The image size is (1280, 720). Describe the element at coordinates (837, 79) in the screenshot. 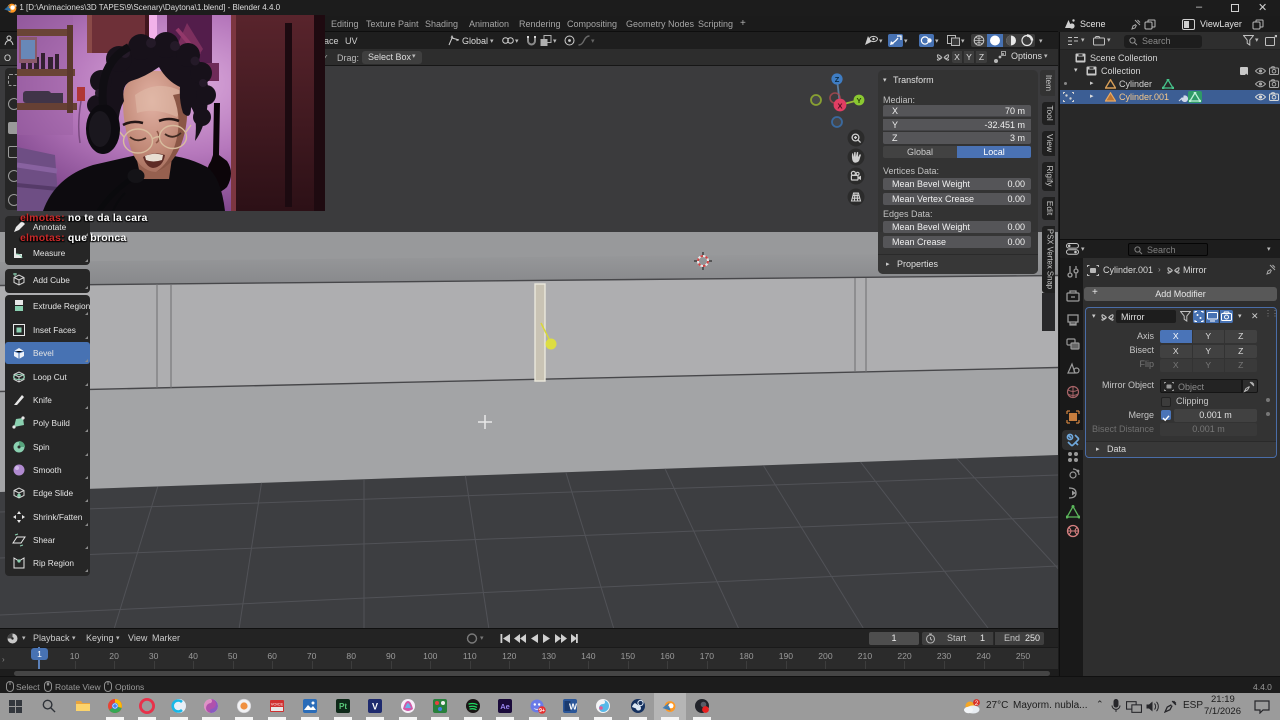

I see `svg-text: Z` at that location.